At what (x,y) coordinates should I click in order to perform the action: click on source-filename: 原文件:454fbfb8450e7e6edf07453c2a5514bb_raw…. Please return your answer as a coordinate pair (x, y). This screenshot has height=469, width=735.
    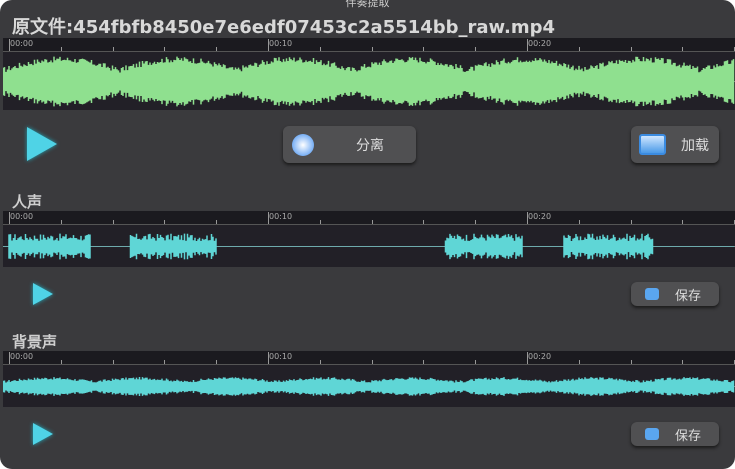
    Looking at the image, I should click on (284, 27).